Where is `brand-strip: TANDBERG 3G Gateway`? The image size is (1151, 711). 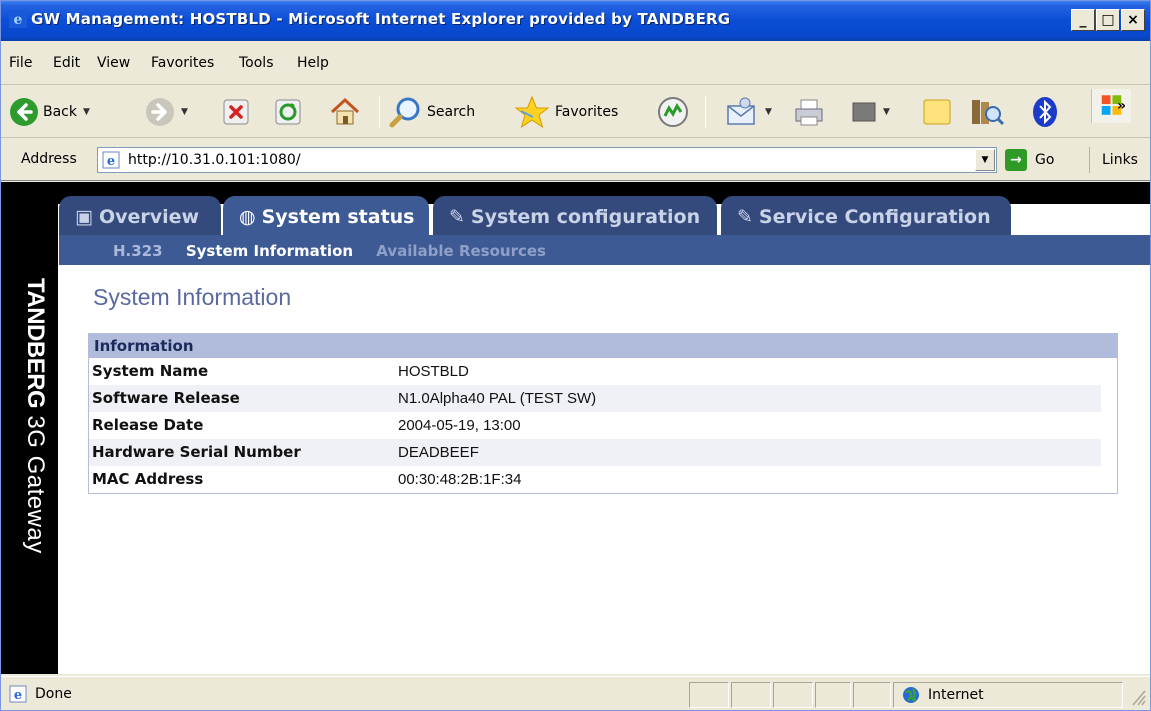
brand-strip: TANDBERG 3G Gateway is located at coordinates (29, 428).